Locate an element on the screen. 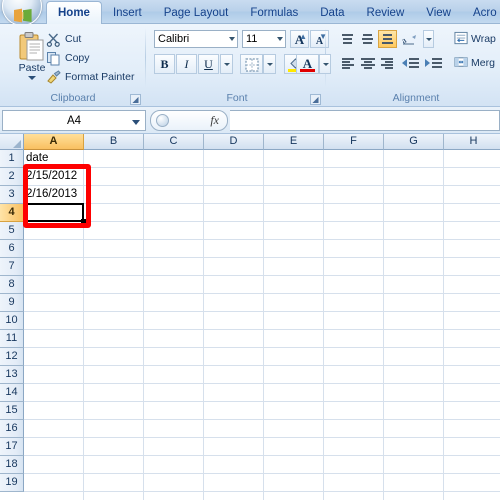 This screenshot has height=500, width=500. office-button is located at coordinates (22, 13).